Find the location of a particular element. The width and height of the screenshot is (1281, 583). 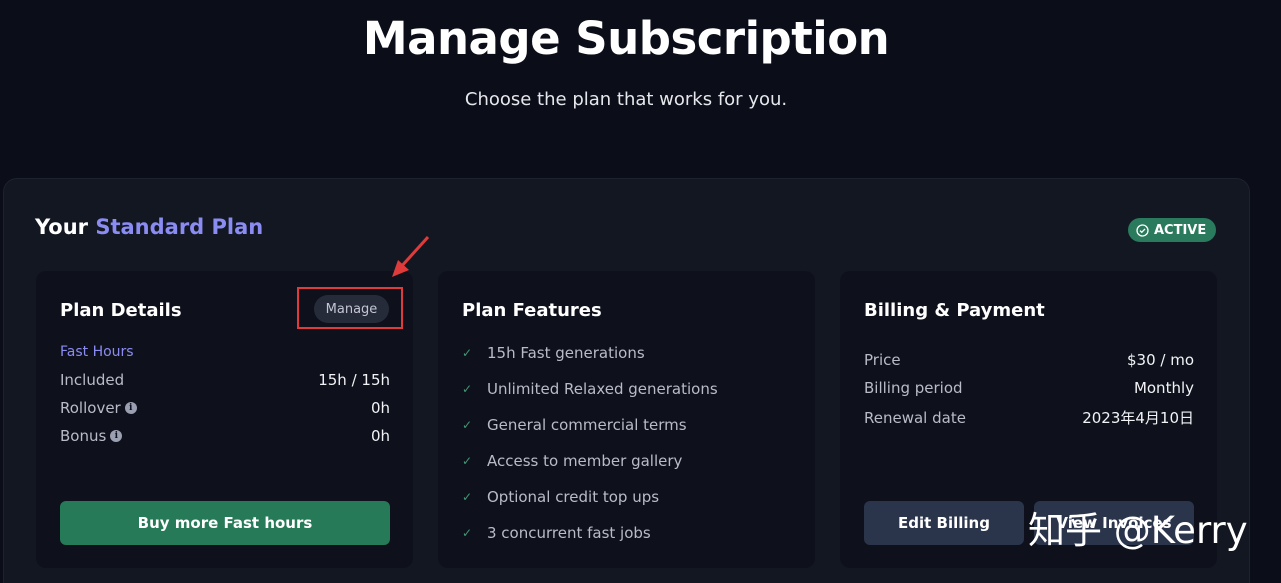

plan-heading: Your Standard Plan is located at coordinates (149, 227).